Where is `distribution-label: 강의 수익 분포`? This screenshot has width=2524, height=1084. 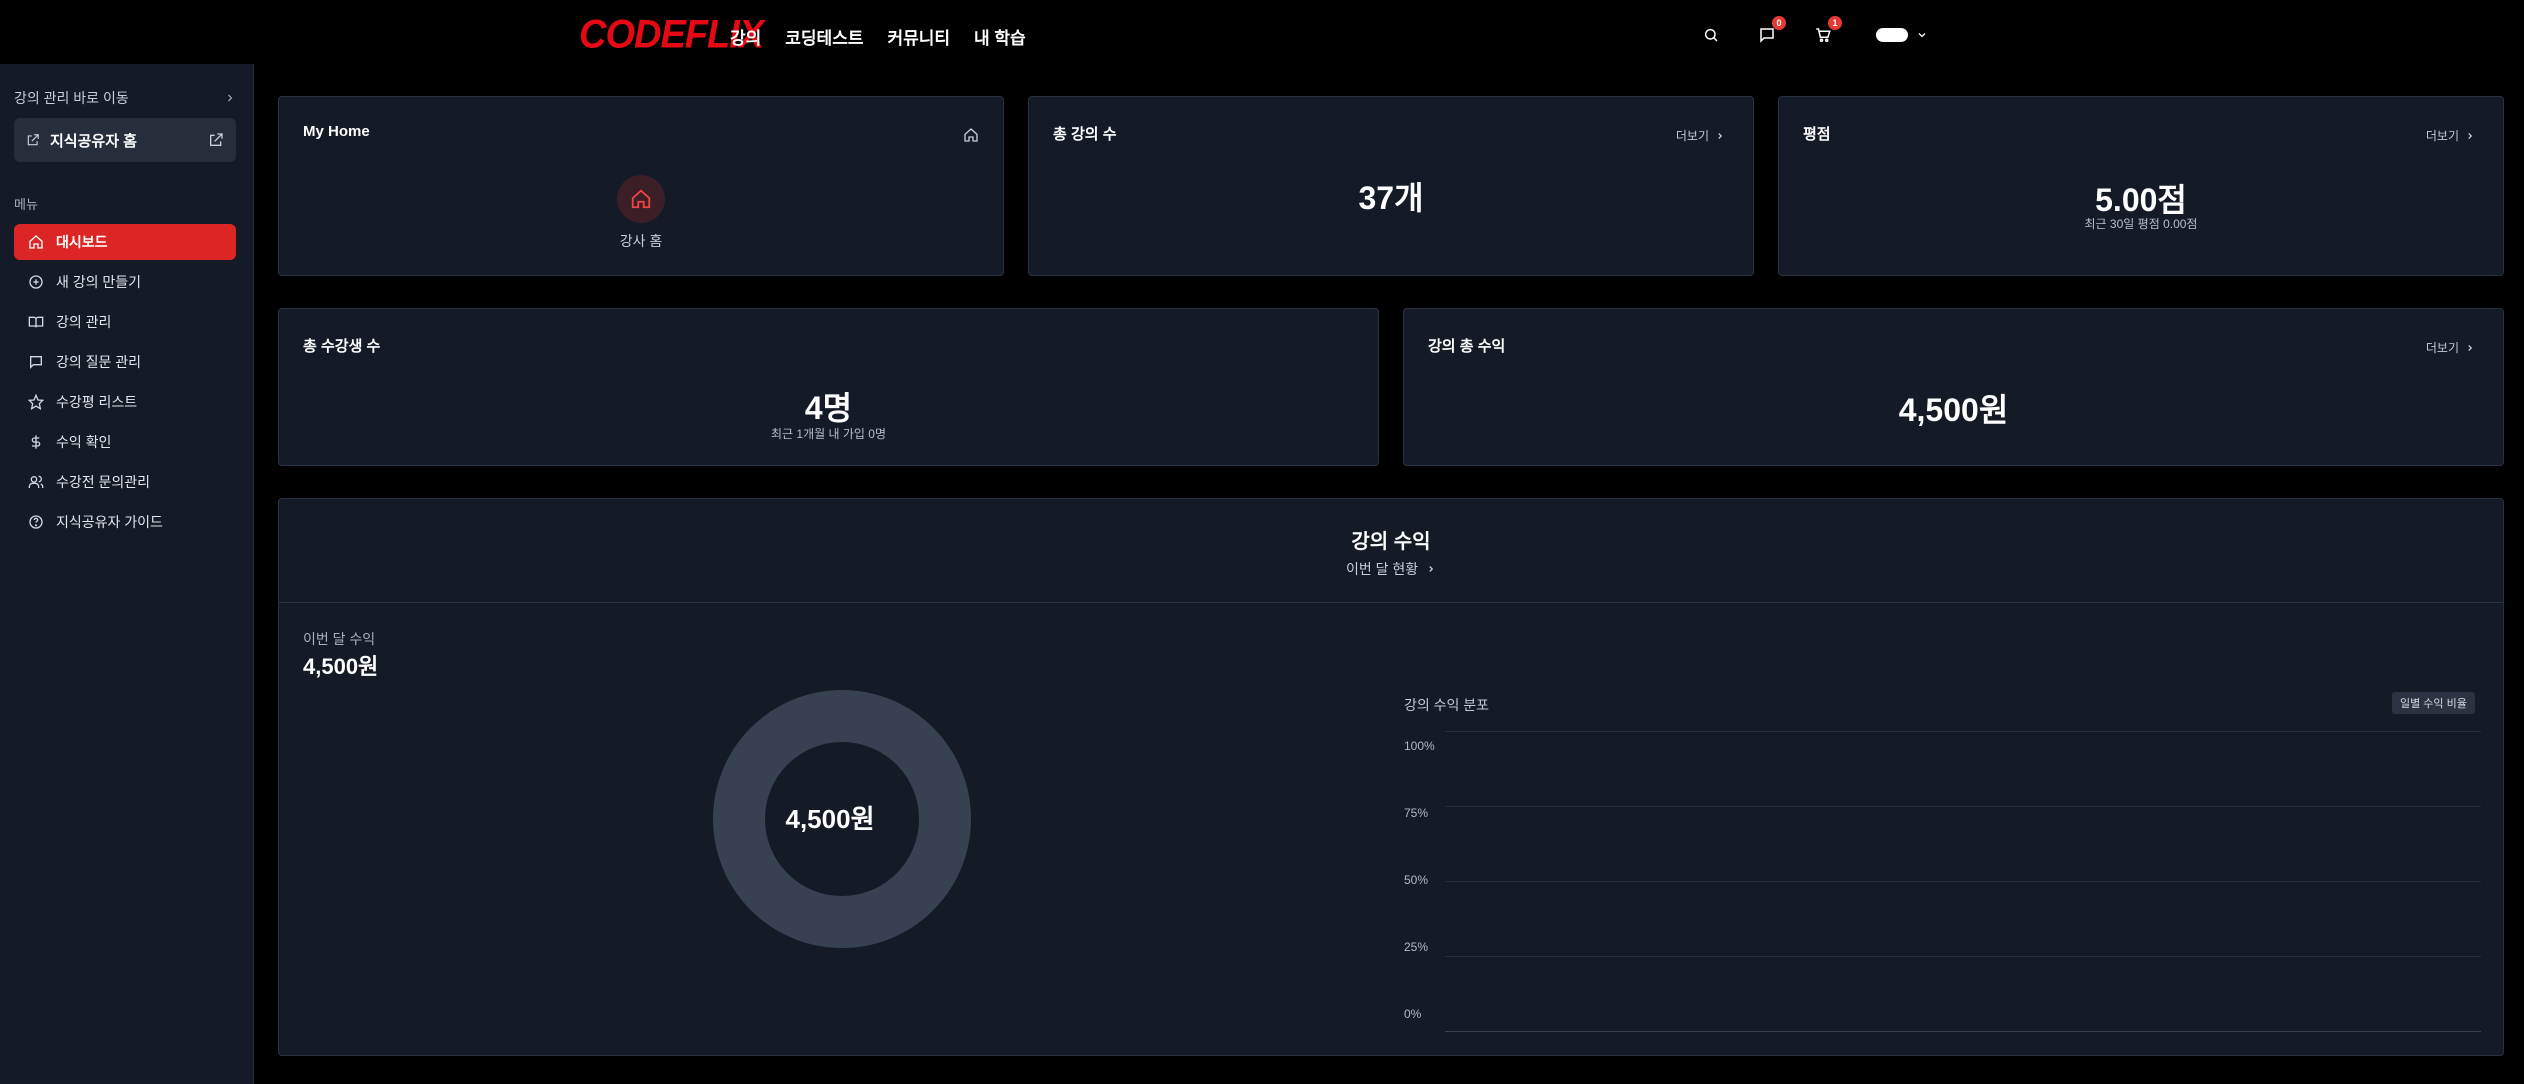 distribution-label: 강의 수익 분포 is located at coordinates (1447, 705).